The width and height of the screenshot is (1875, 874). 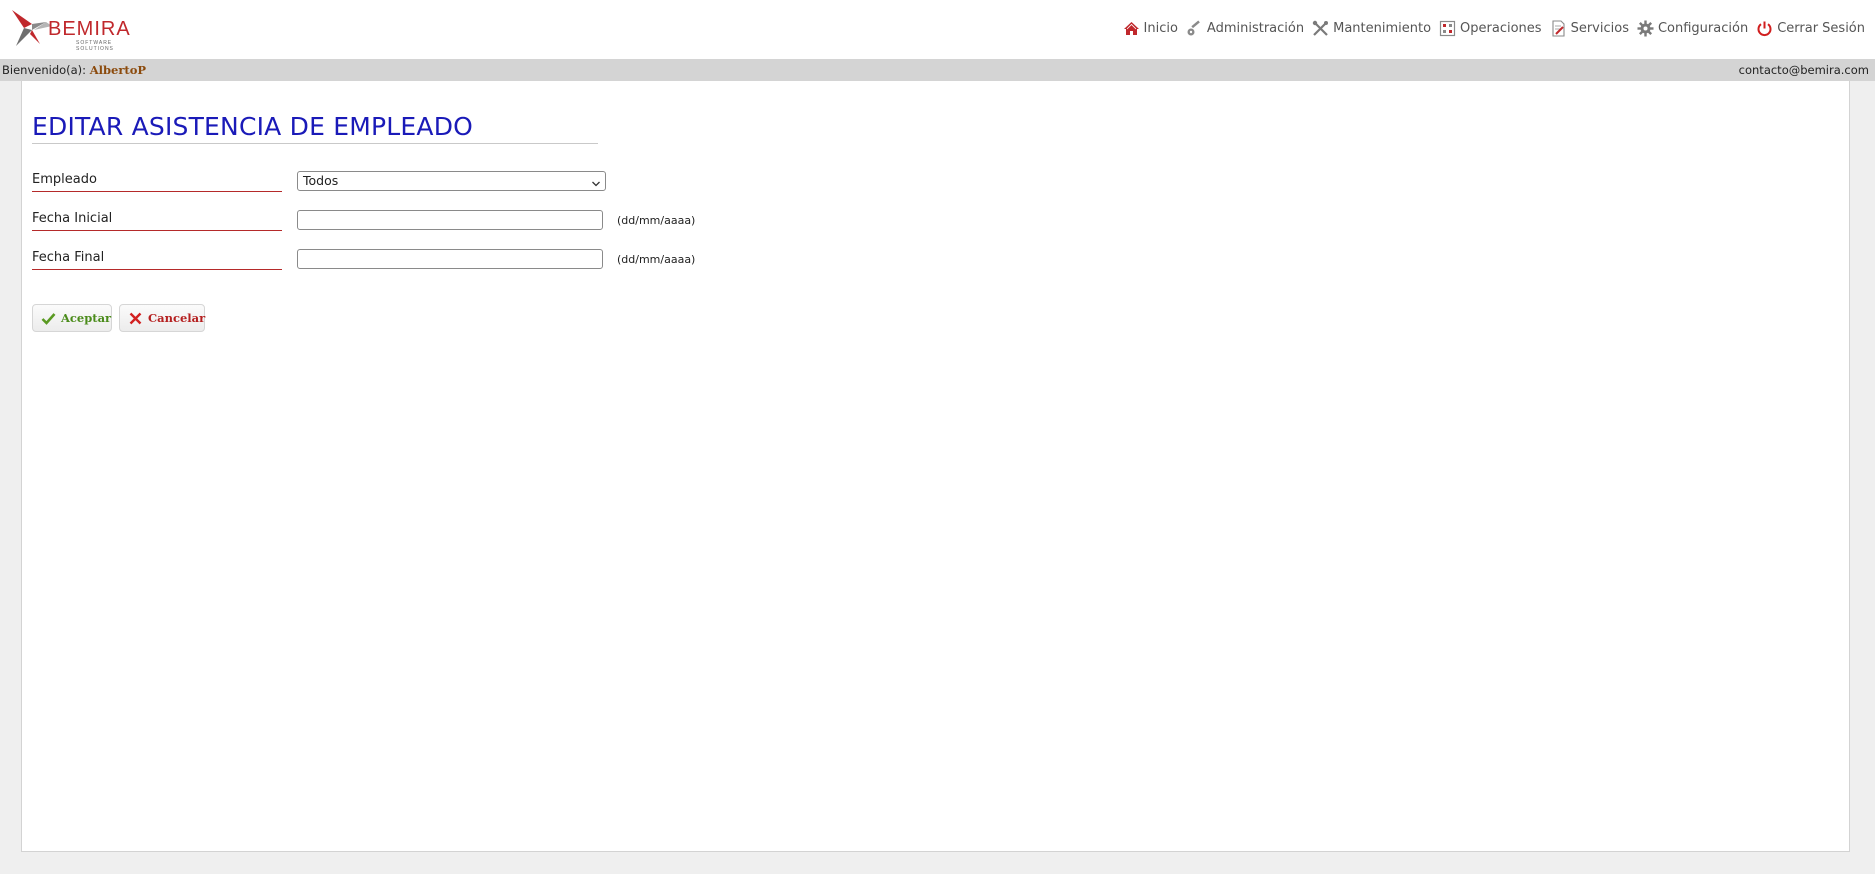 I want to click on nav-label-operaciones: Operaciones, so click(x=1501, y=28).